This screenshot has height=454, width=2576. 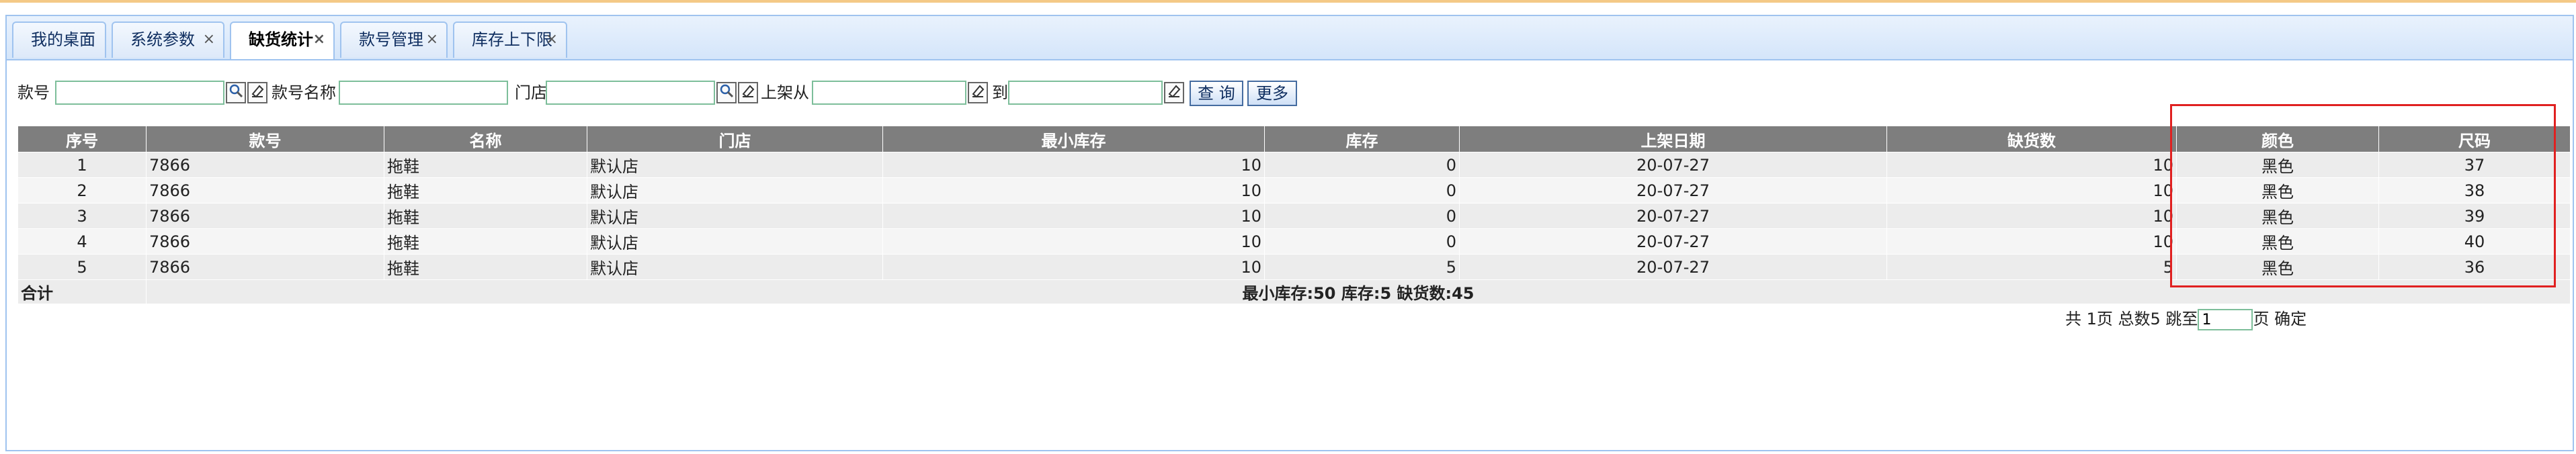 I want to click on table-row: 5 7866 拖鞋 默认店 10 5 20-07-27 5 黑色 36, so click(x=1294, y=267).